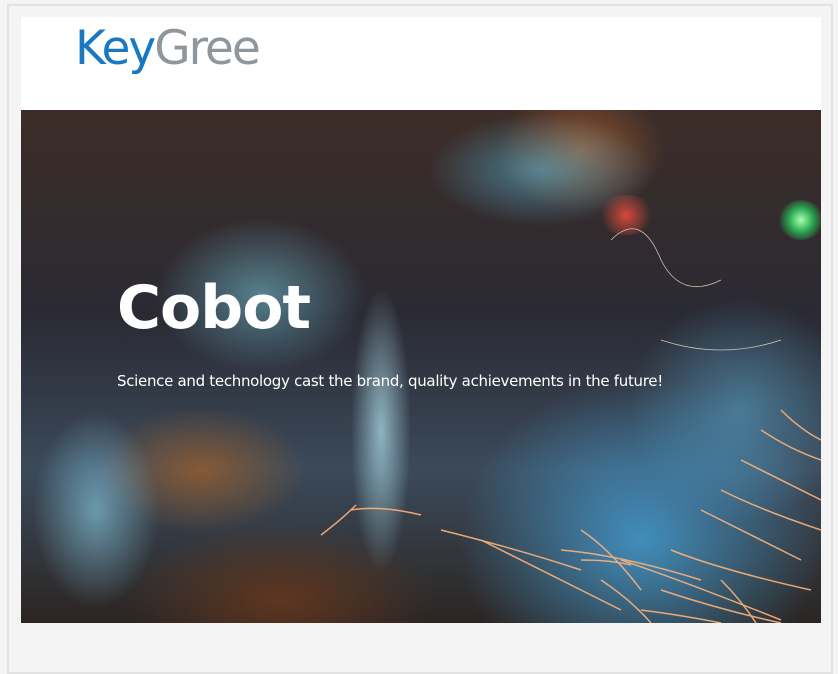 The width and height of the screenshot is (838, 674). What do you see at coordinates (115, 48) in the screenshot?
I see `logo-part-key: Key` at bounding box center [115, 48].